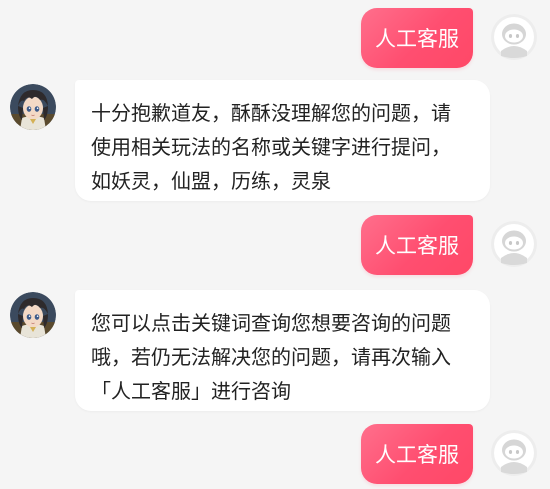 The height and width of the screenshot is (489, 550). I want to click on bot-message-line: 哦，若仍无法解决您的问题，请再次输入, so click(271, 357).